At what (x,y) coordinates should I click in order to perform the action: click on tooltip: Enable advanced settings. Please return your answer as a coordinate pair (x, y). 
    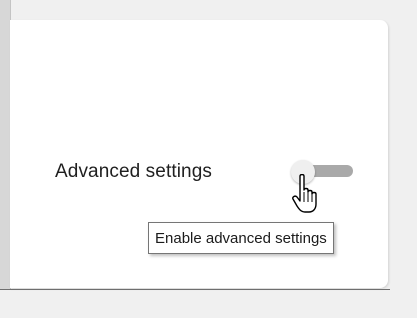
    Looking at the image, I should click on (241, 238).